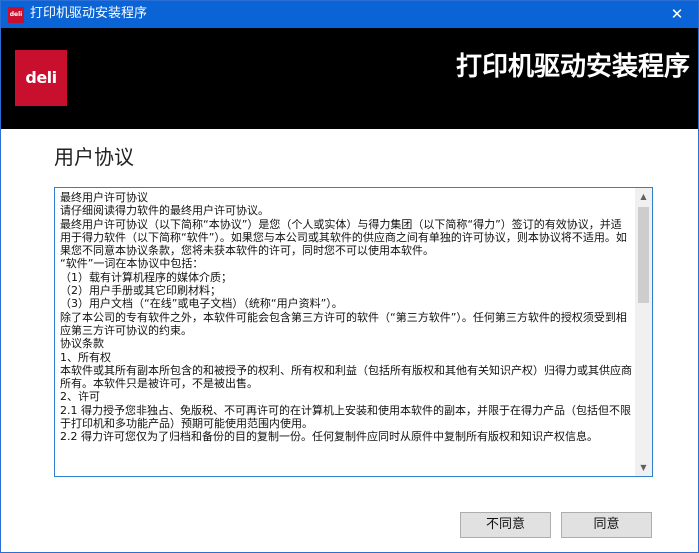 The image size is (699, 553). Describe the element at coordinates (505, 525) in the screenshot. I see `disagree-button: 不同意` at that location.